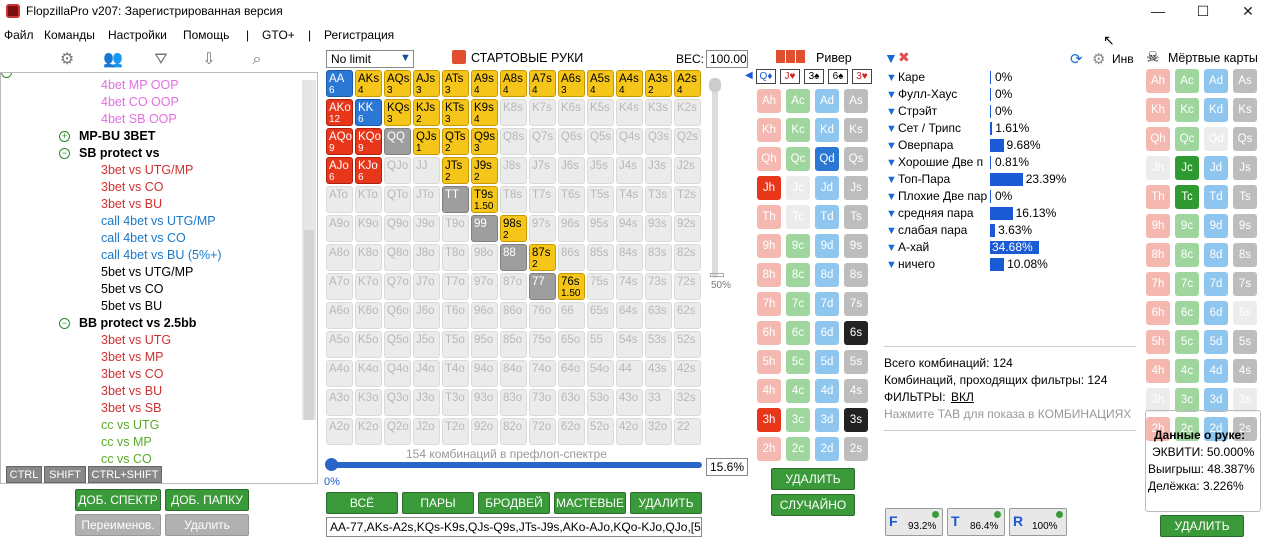 The image size is (1271, 543). What do you see at coordinates (514, 465) in the screenshot?
I see `range-percent-slider` at bounding box center [514, 465].